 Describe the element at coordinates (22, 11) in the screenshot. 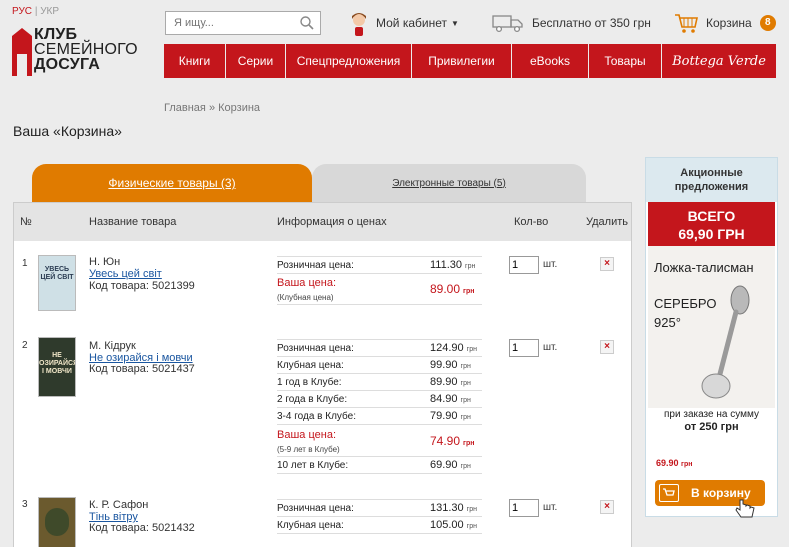

I see `lang-ru-link: РУС` at that location.